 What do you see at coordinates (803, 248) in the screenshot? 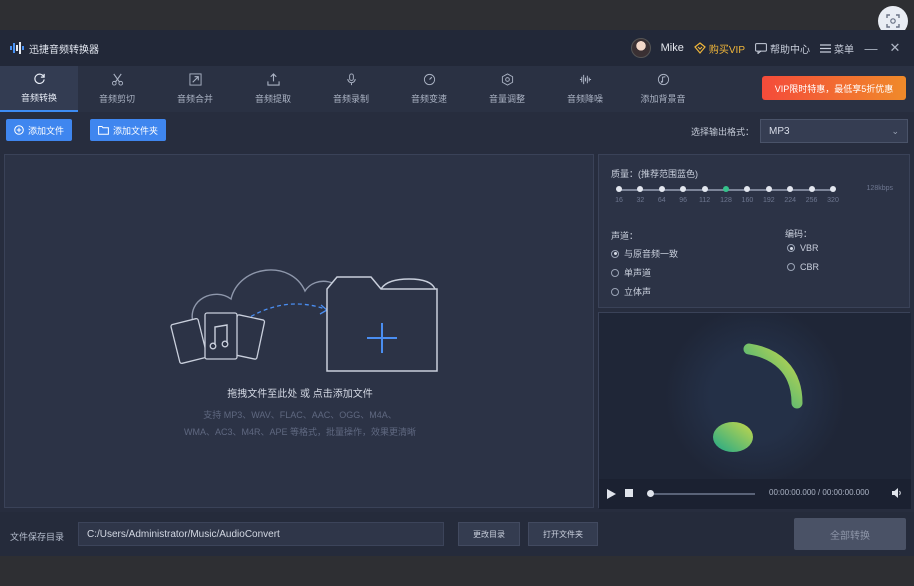
I see `codec-option-vbr: VBR` at bounding box center [803, 248].